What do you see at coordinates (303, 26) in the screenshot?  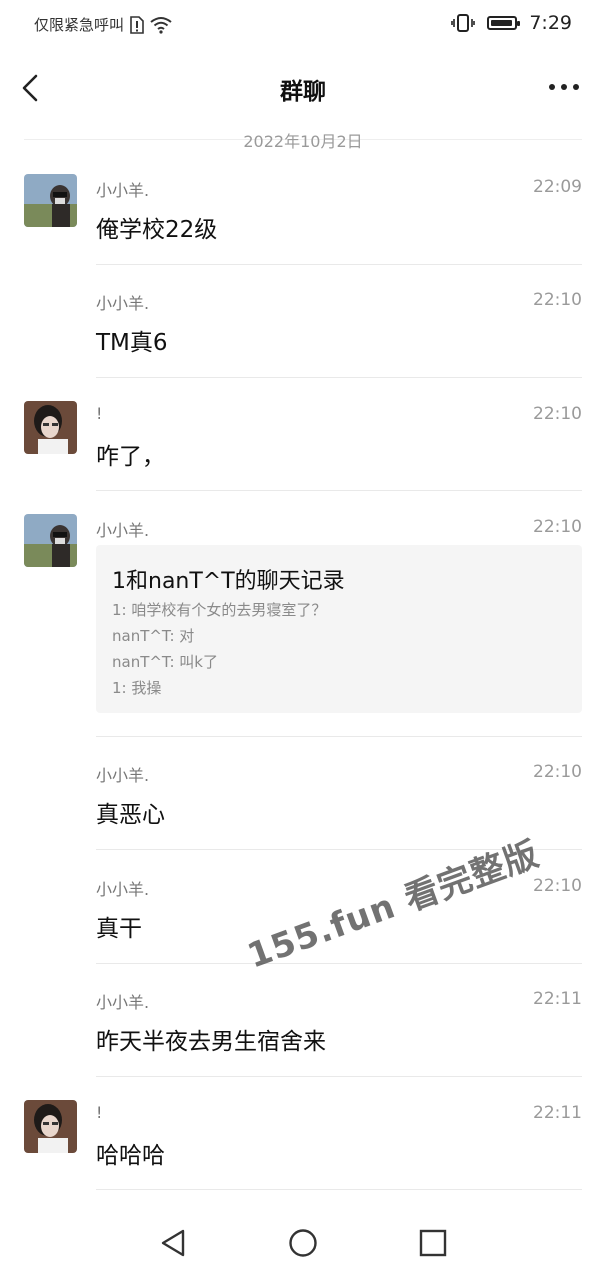 I see `status-bar: 仅限紧急呼叫 7:29` at bounding box center [303, 26].